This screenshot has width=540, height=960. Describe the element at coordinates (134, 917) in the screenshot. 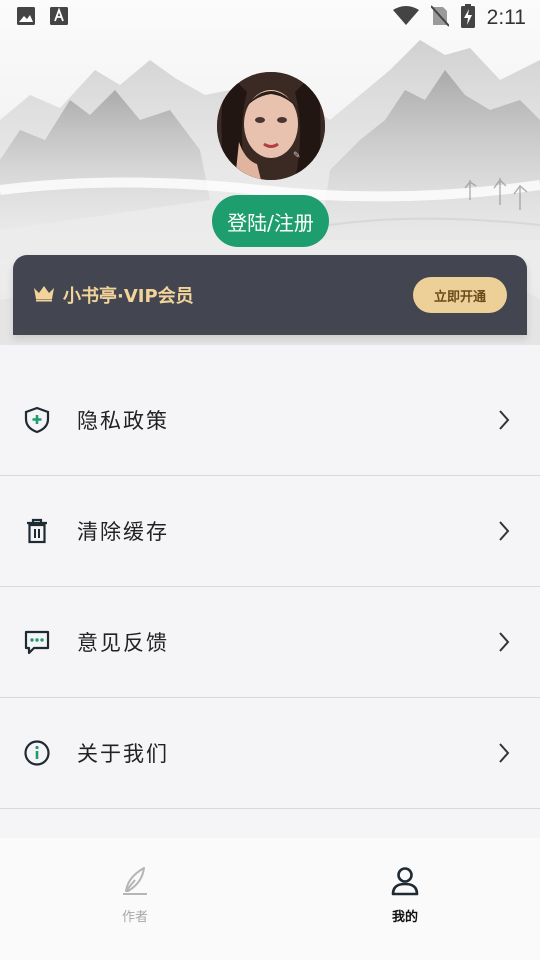

I see `tab-label: 作者` at that location.